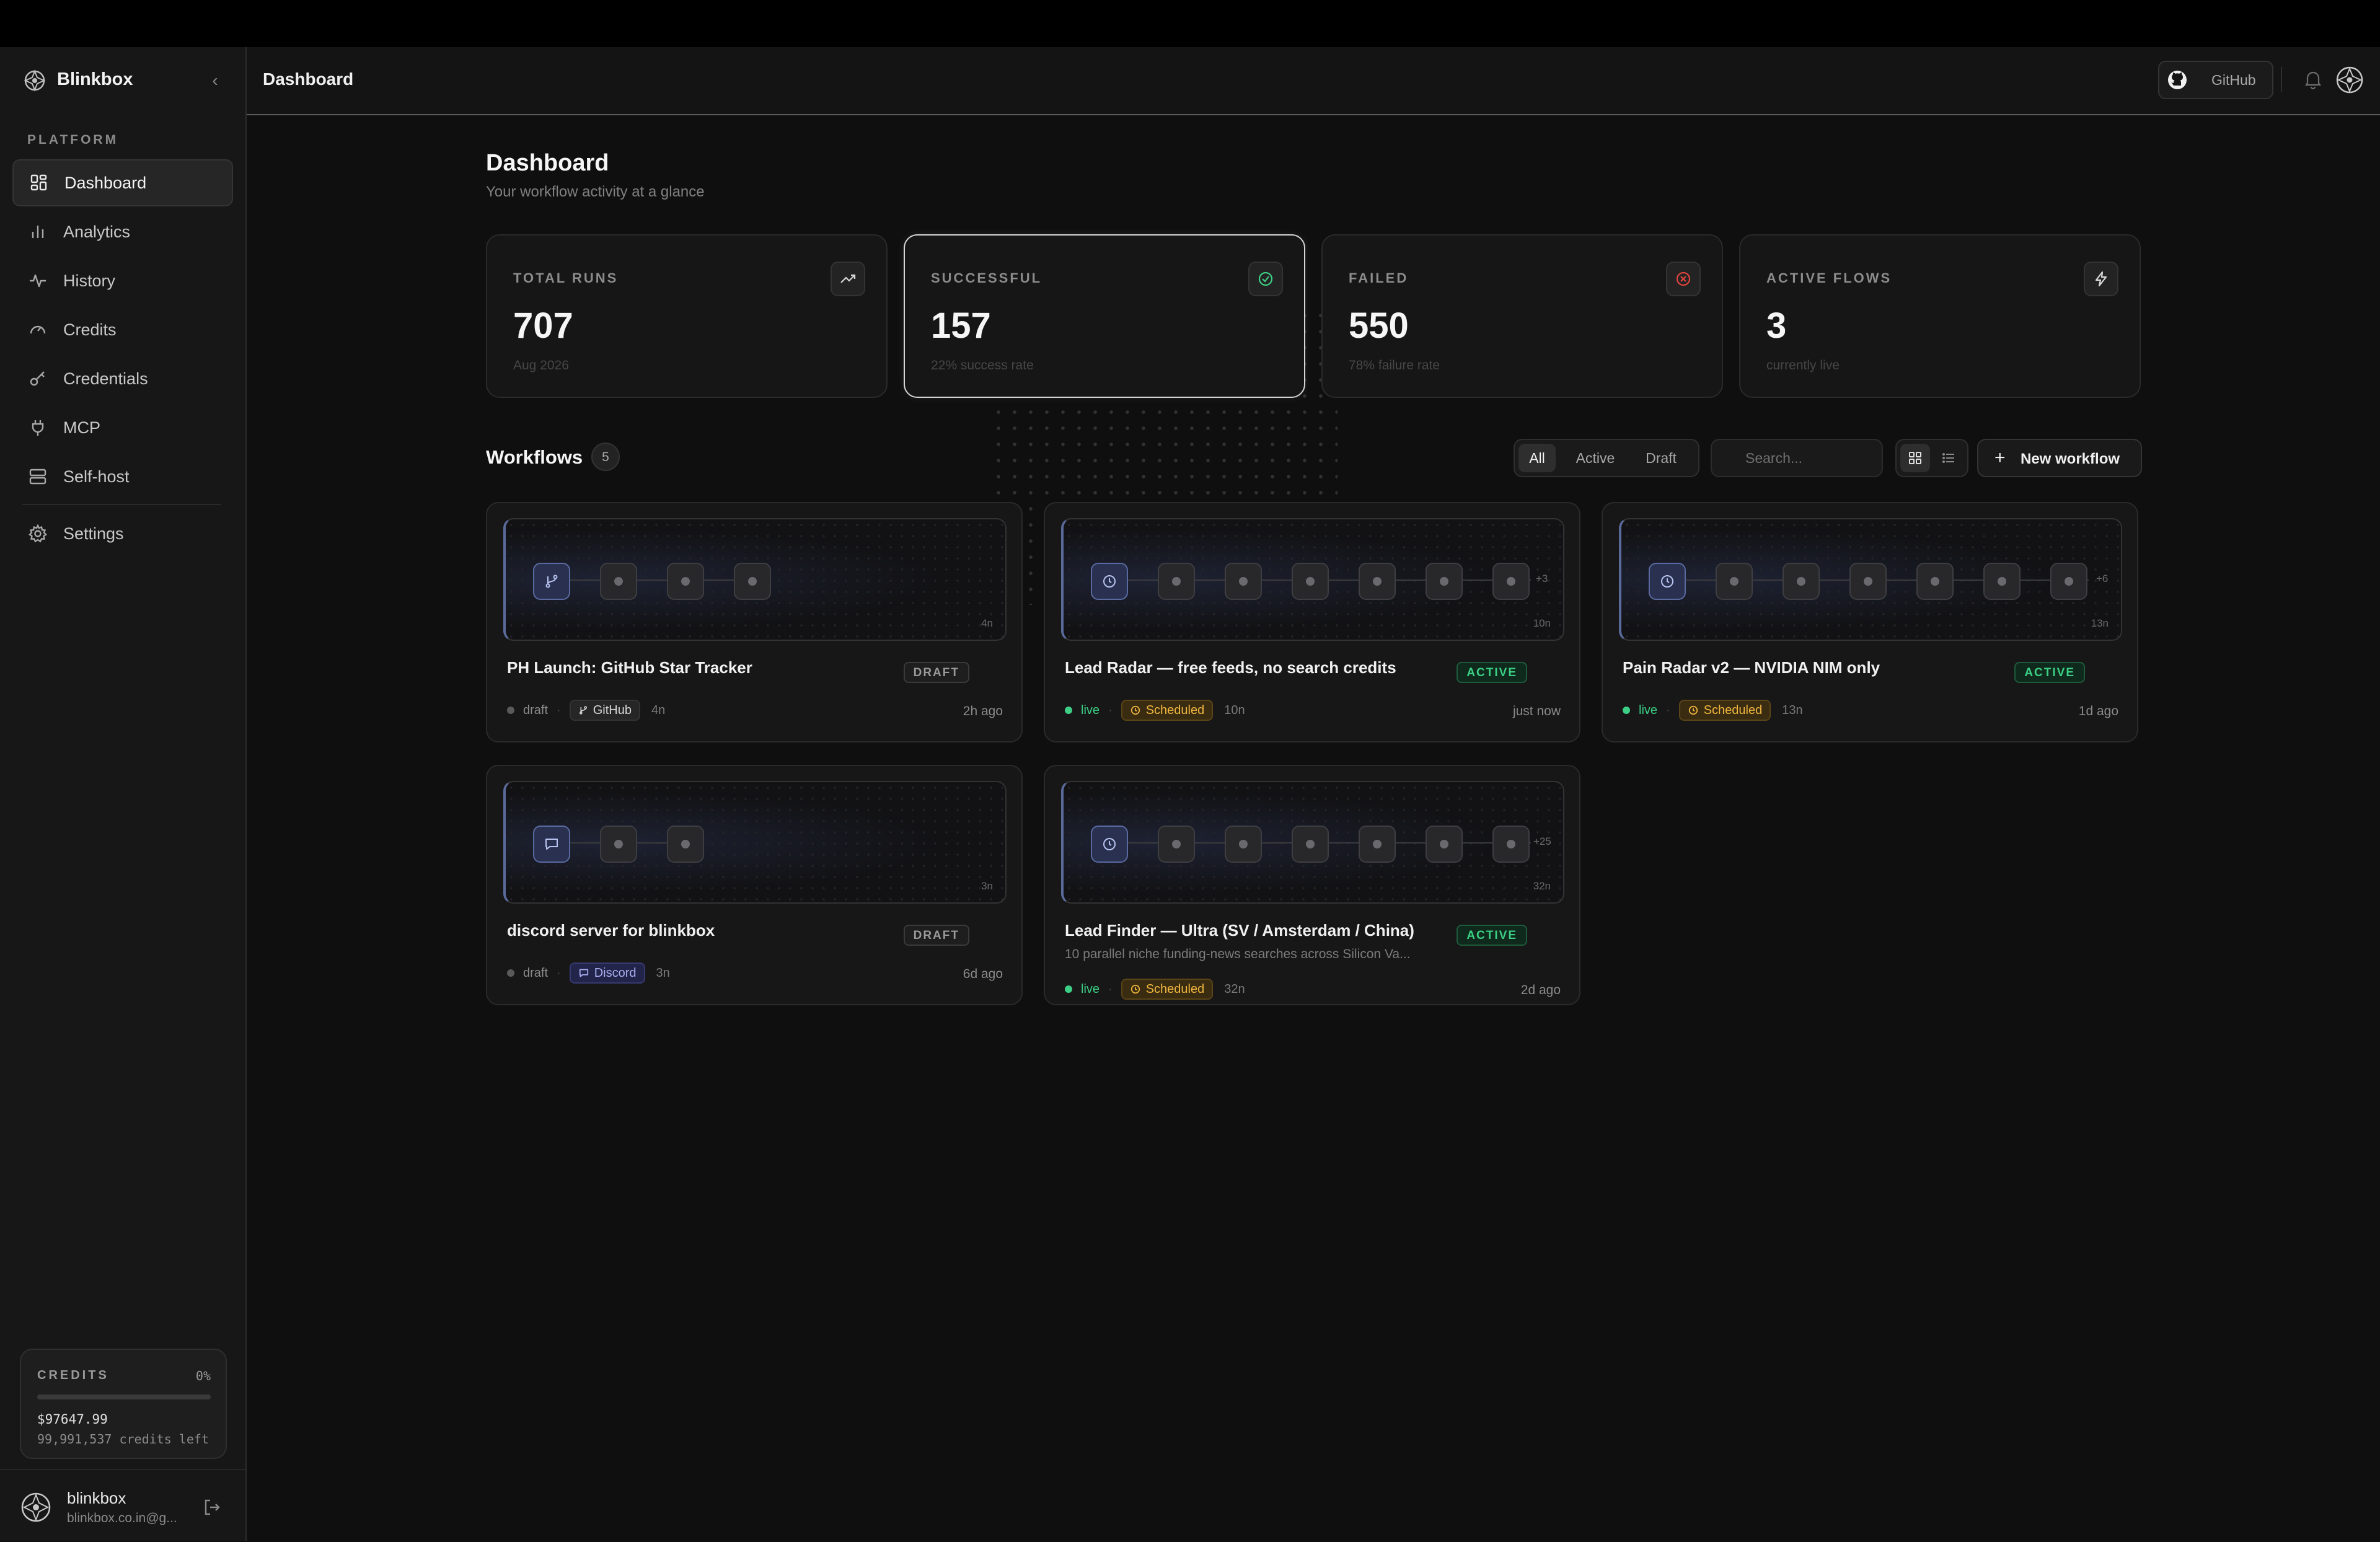 Image resolution: width=2380 pixels, height=1542 pixels. I want to click on workflow-title: discord server for blinkbox, so click(611, 930).